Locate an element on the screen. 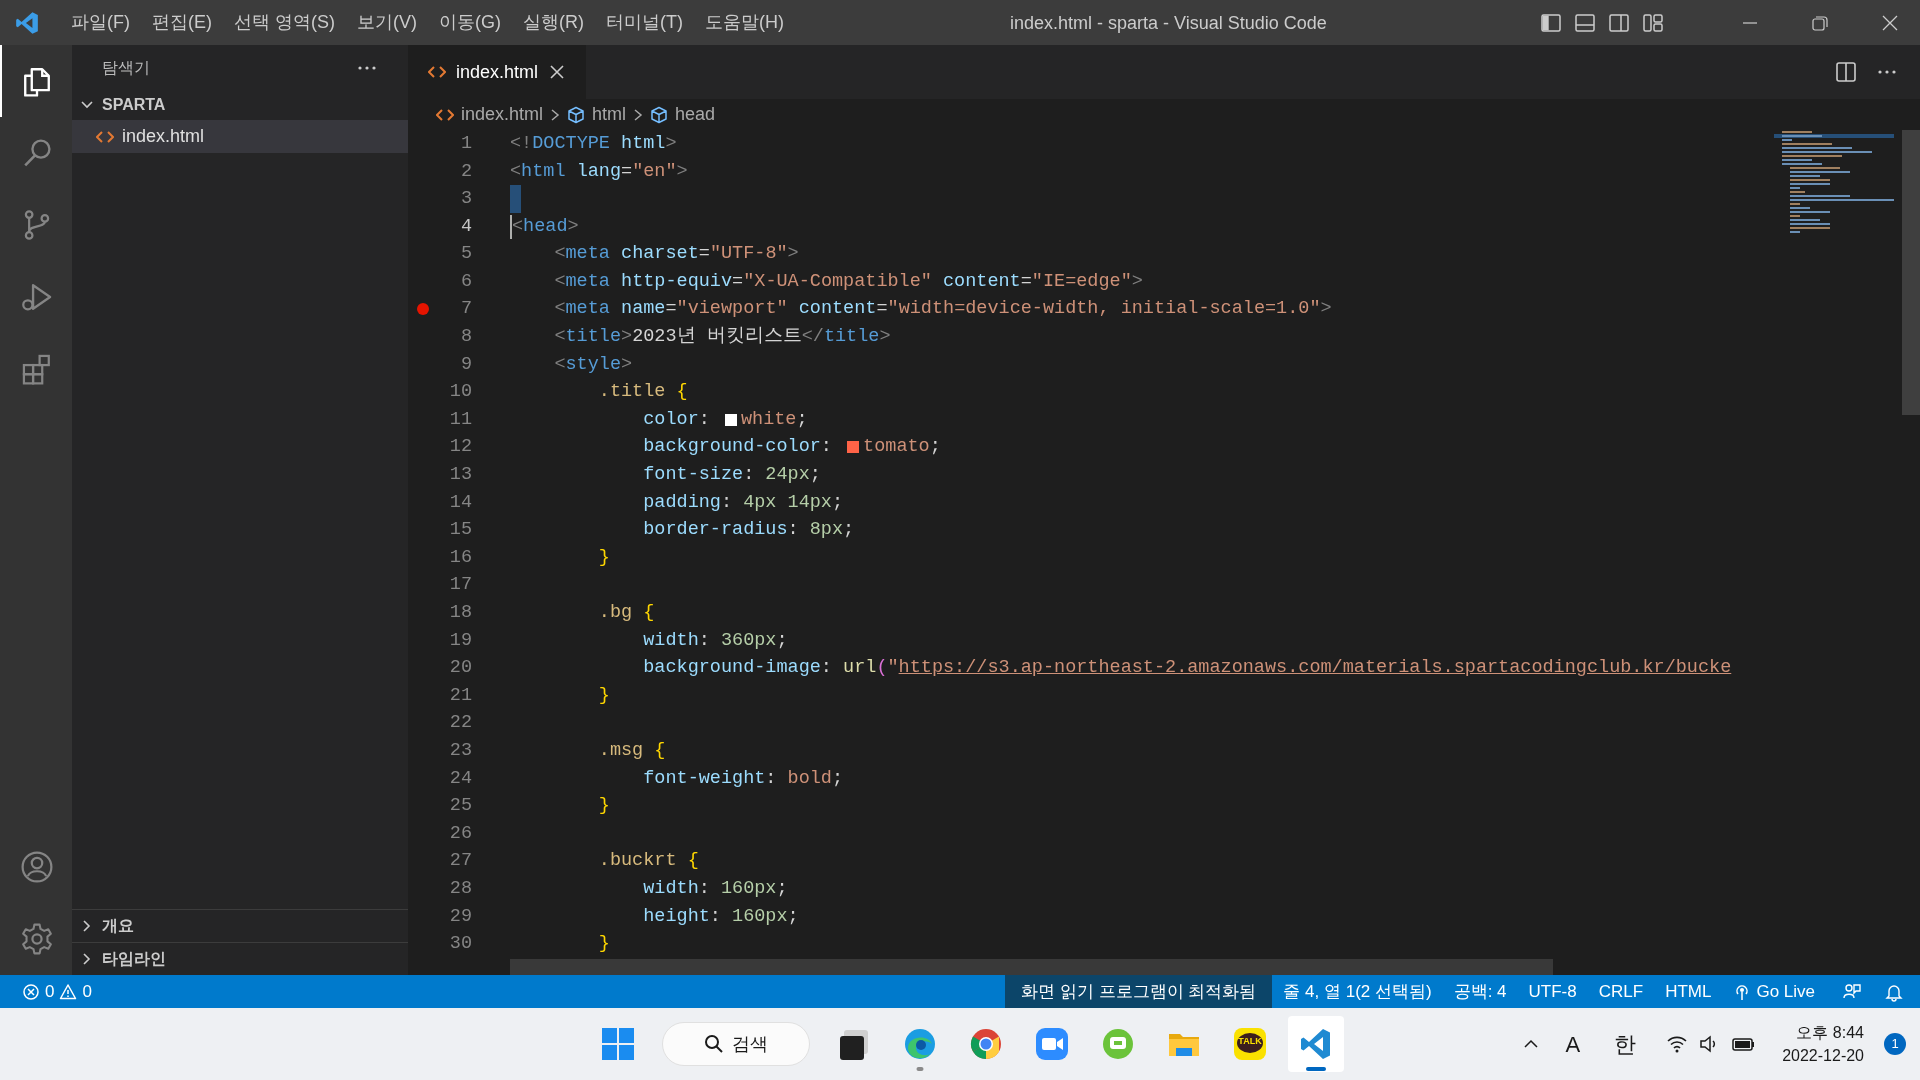  code-line: font-size: 24px; is located at coordinates (731, 475).